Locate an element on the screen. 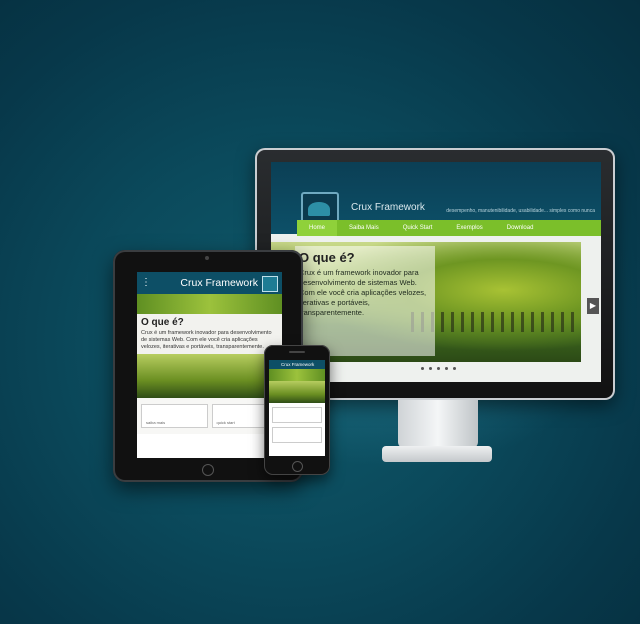 Image resolution: width=640 pixels, height=624 pixels. tablet-home-button is located at coordinates (208, 470).